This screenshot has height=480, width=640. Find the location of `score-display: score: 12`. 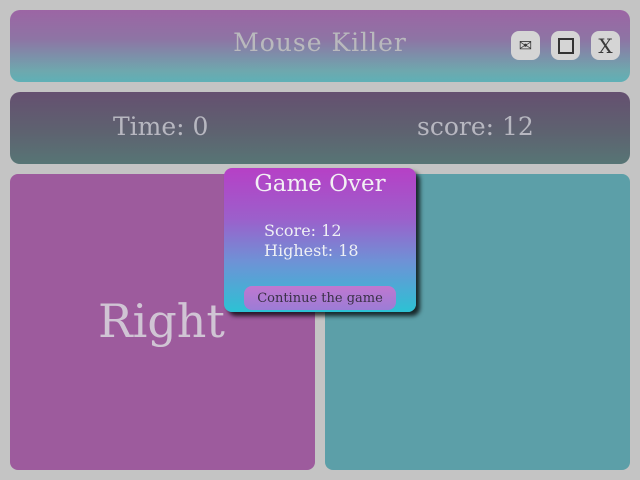

score-display: score: 12 is located at coordinates (475, 126).